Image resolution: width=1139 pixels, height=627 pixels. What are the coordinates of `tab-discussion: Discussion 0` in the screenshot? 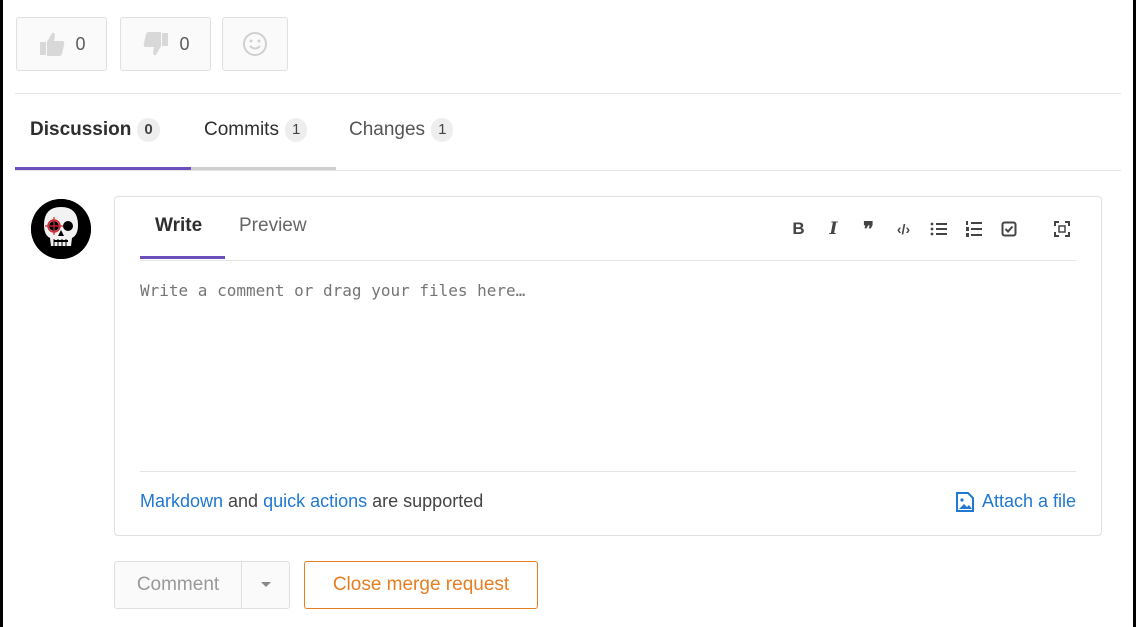 It's located at (95, 130).